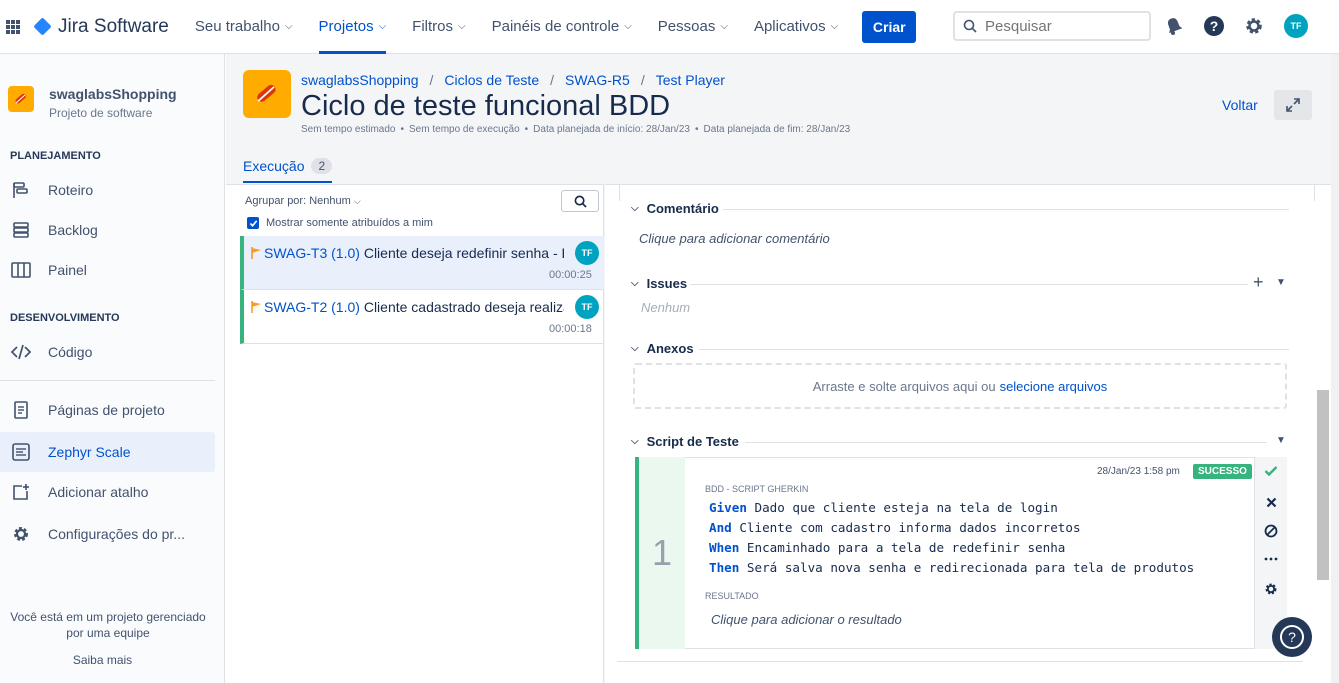 The width and height of the screenshot is (1339, 683). Describe the element at coordinates (107, 190) in the screenshot. I see `sidebar-item-roteiro: Roteiro` at that location.